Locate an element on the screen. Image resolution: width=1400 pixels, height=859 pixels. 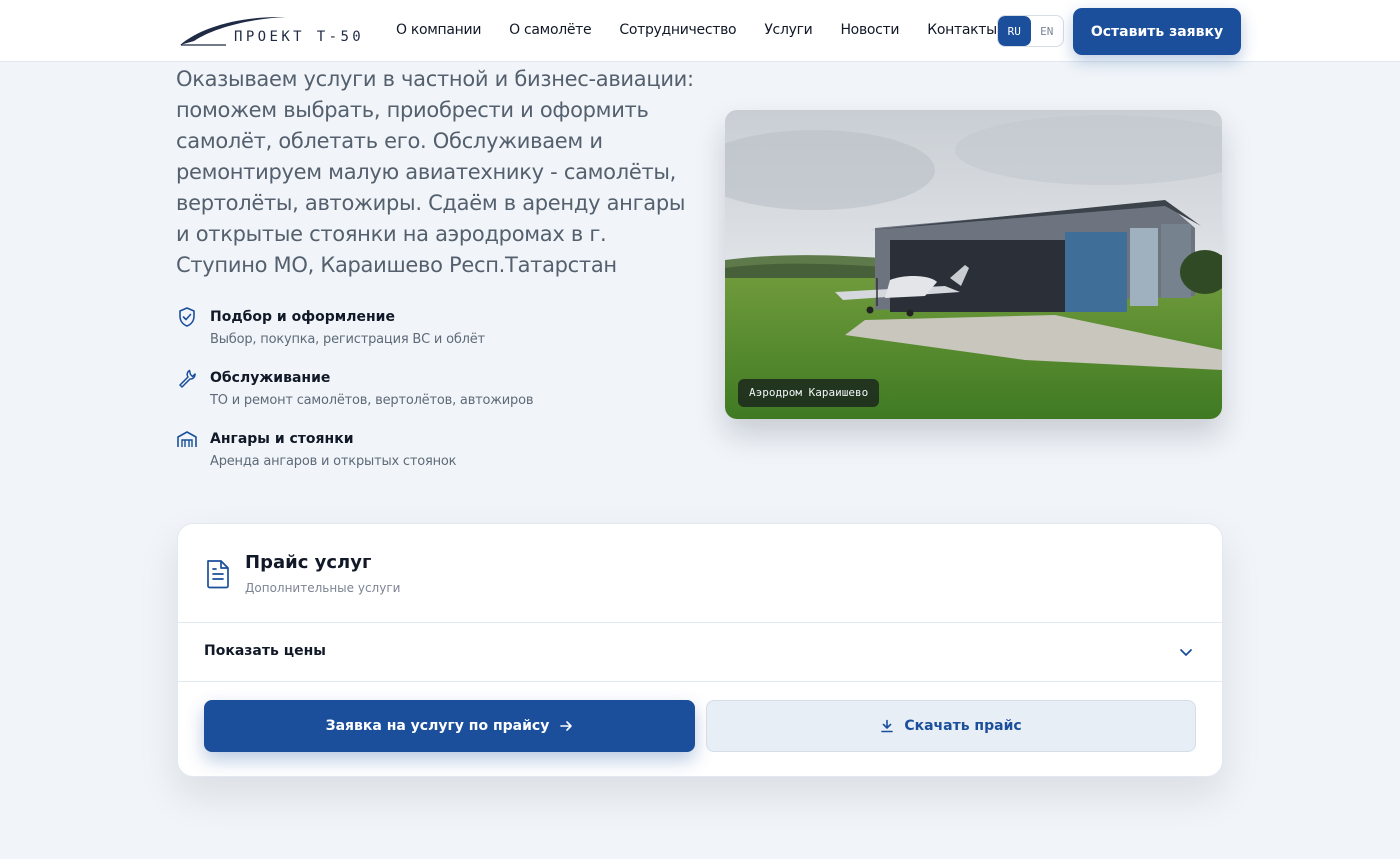
wrench-icon is located at coordinates (187, 378).